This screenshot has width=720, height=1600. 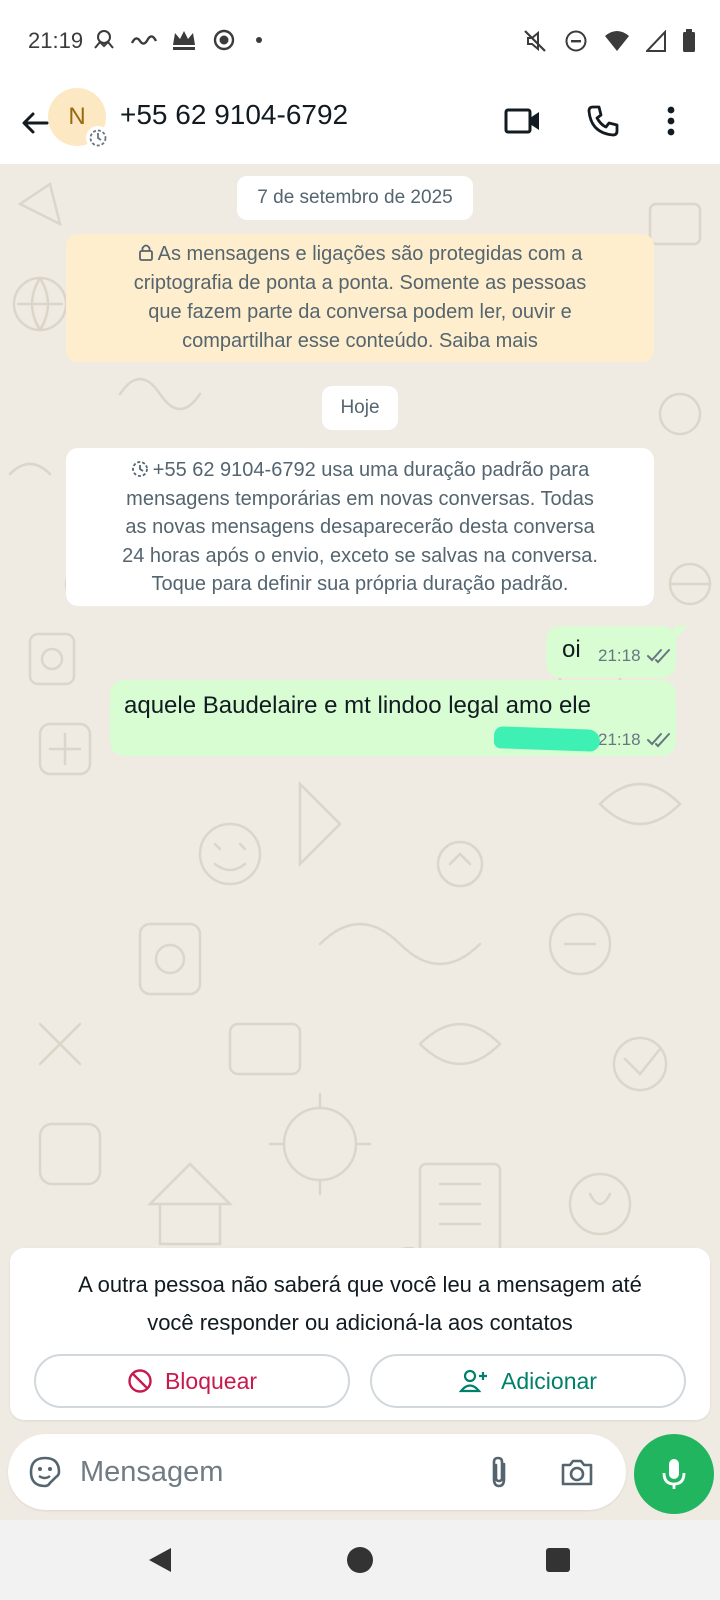 What do you see at coordinates (104, 40) in the screenshot?
I see `game-notification-icon` at bounding box center [104, 40].